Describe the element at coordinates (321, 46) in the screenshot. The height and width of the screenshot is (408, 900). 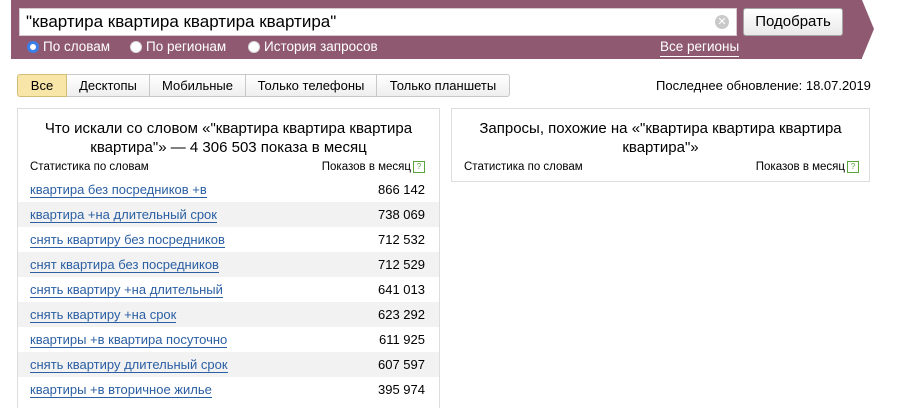
I see `mode-history-label: История запросов` at that location.